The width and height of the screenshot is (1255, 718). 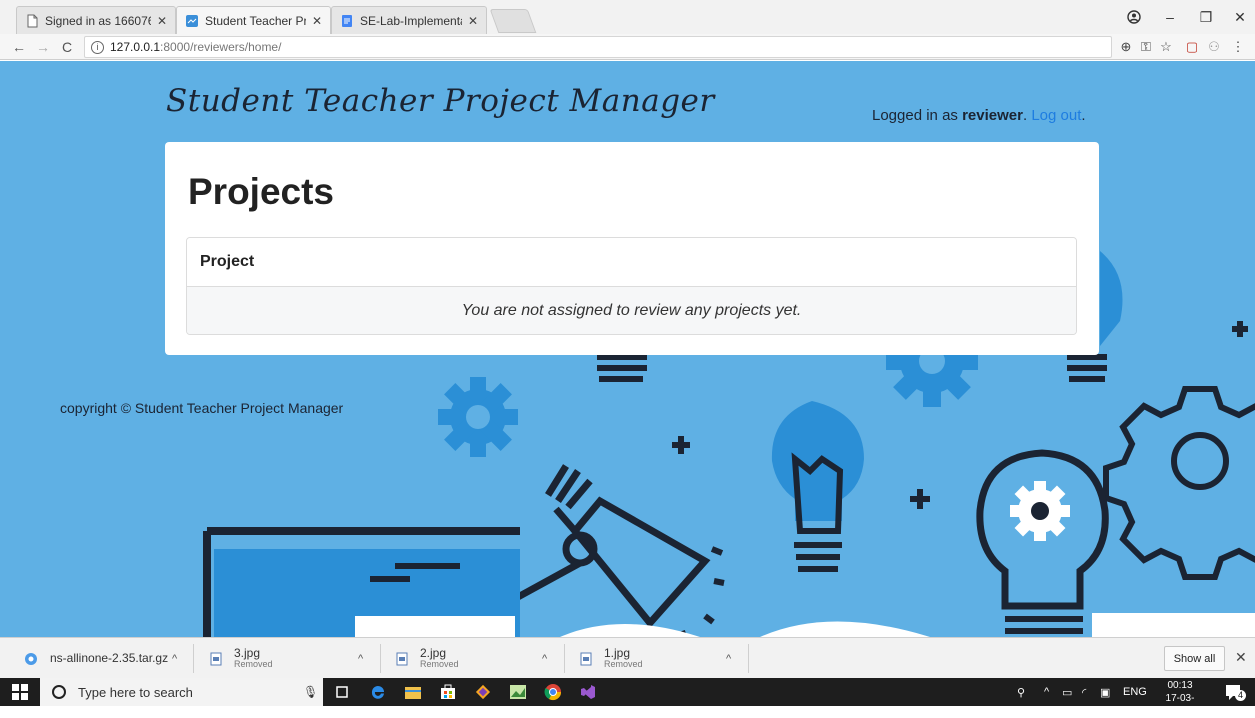 What do you see at coordinates (59, 692) in the screenshot?
I see `cortana-icon` at bounding box center [59, 692].